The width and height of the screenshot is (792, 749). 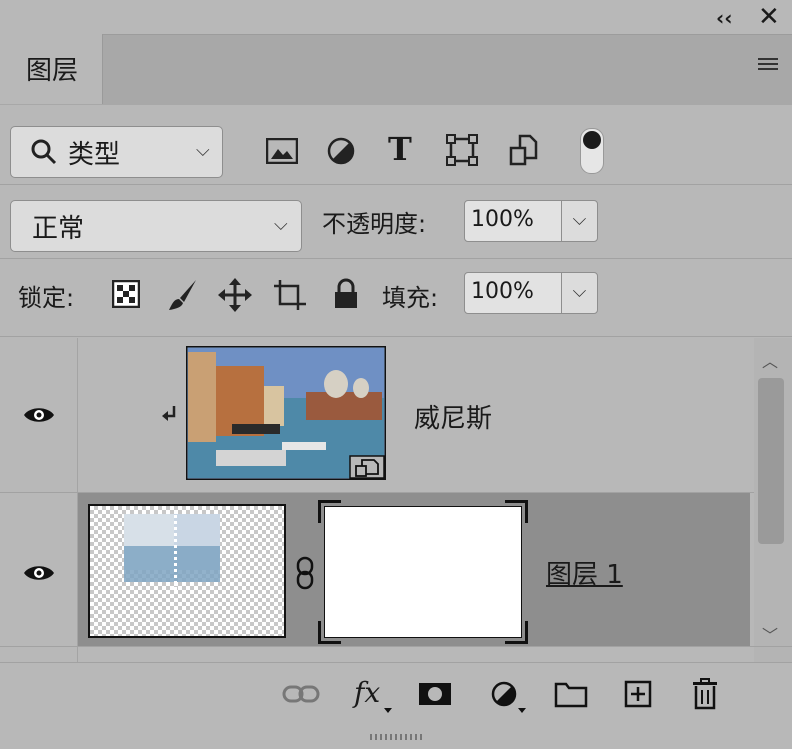 I want to click on double-chevron-left-icon: ‹‹, so click(x=724, y=18).